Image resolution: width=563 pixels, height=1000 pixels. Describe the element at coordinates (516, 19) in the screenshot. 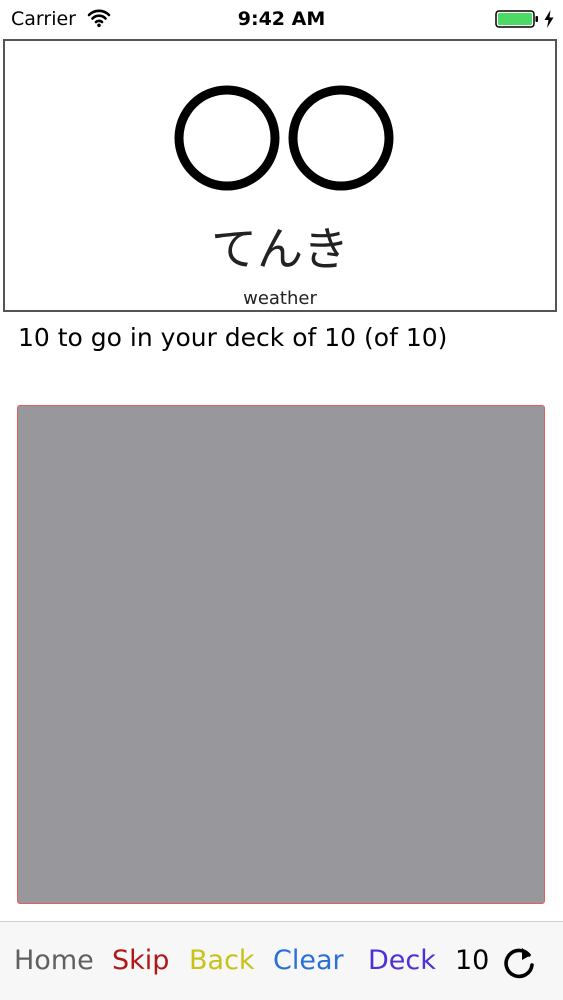

I see `battery-icon` at that location.